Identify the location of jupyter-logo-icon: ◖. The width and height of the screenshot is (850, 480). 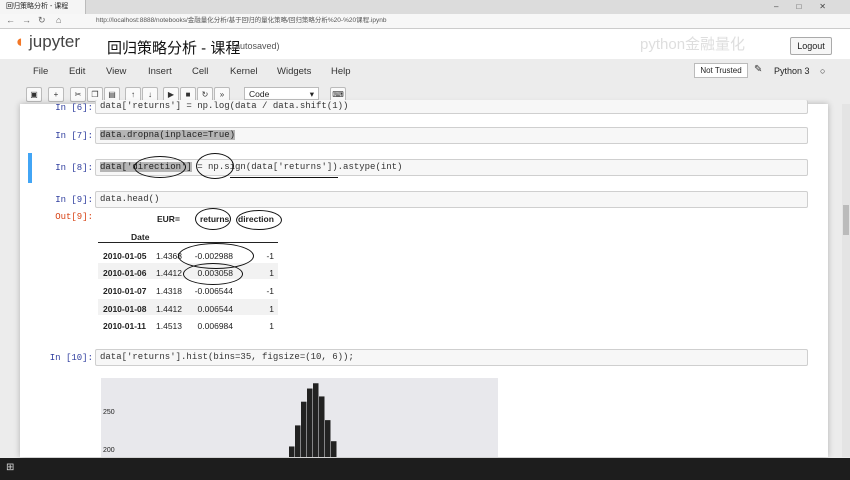
(19, 41).